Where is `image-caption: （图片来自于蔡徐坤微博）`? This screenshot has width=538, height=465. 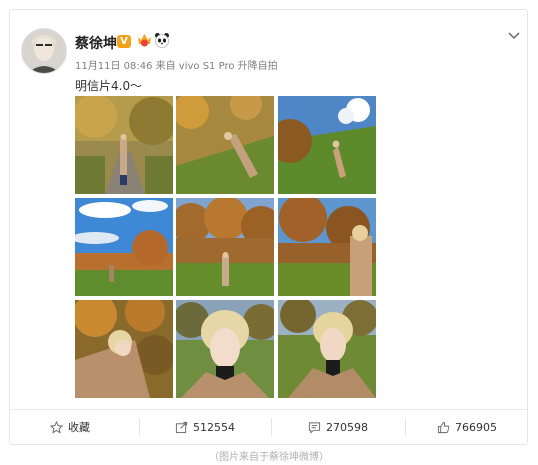 image-caption: （图片来自于蔡徐坤微博） is located at coordinates (269, 457).